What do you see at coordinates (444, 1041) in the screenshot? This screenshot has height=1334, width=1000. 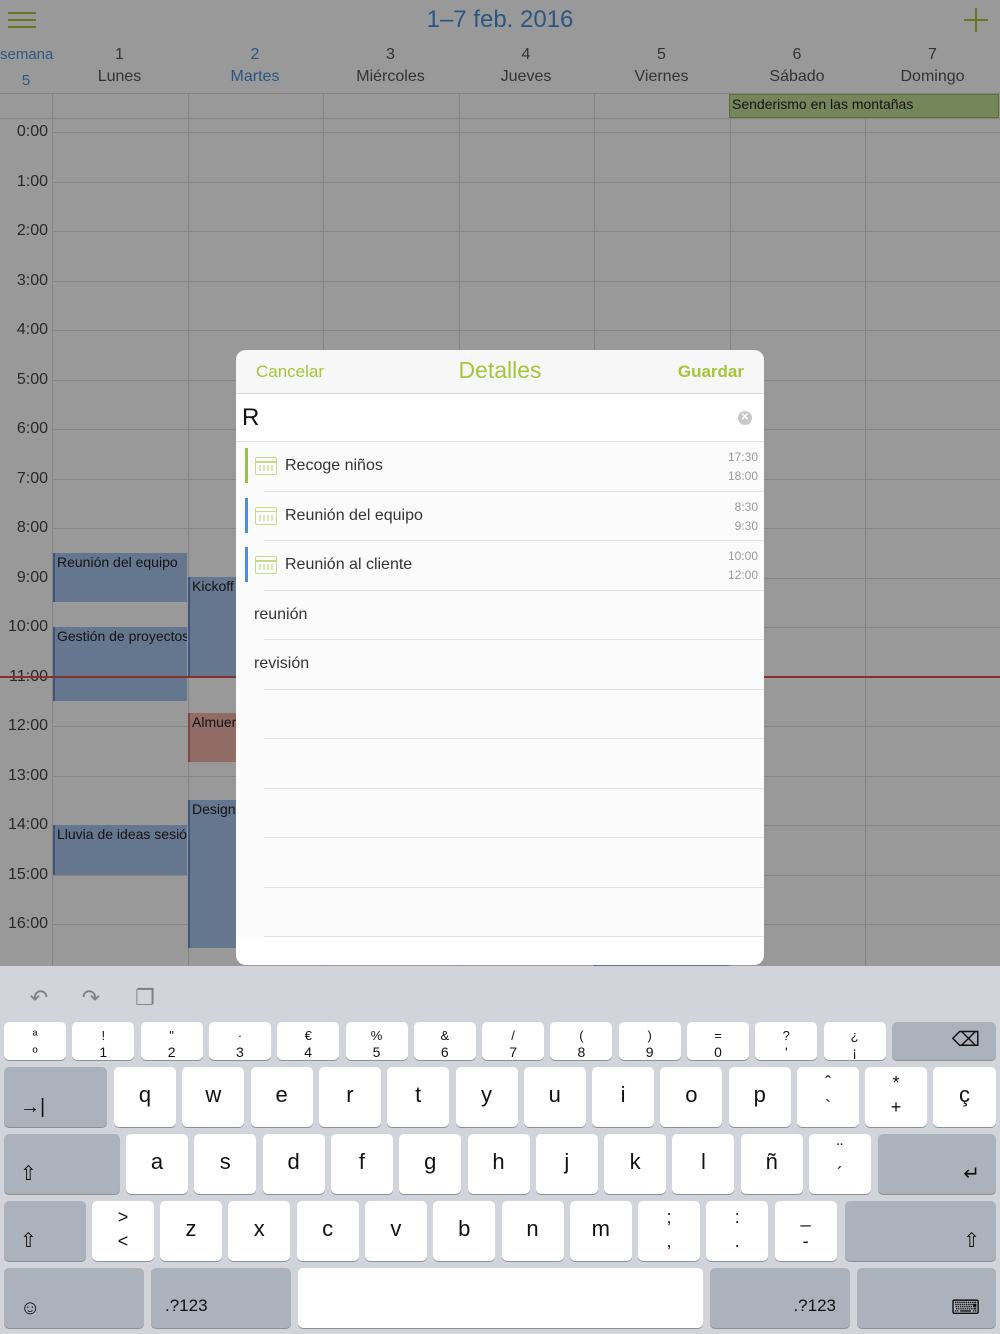 I see `key-6: & 6` at bounding box center [444, 1041].